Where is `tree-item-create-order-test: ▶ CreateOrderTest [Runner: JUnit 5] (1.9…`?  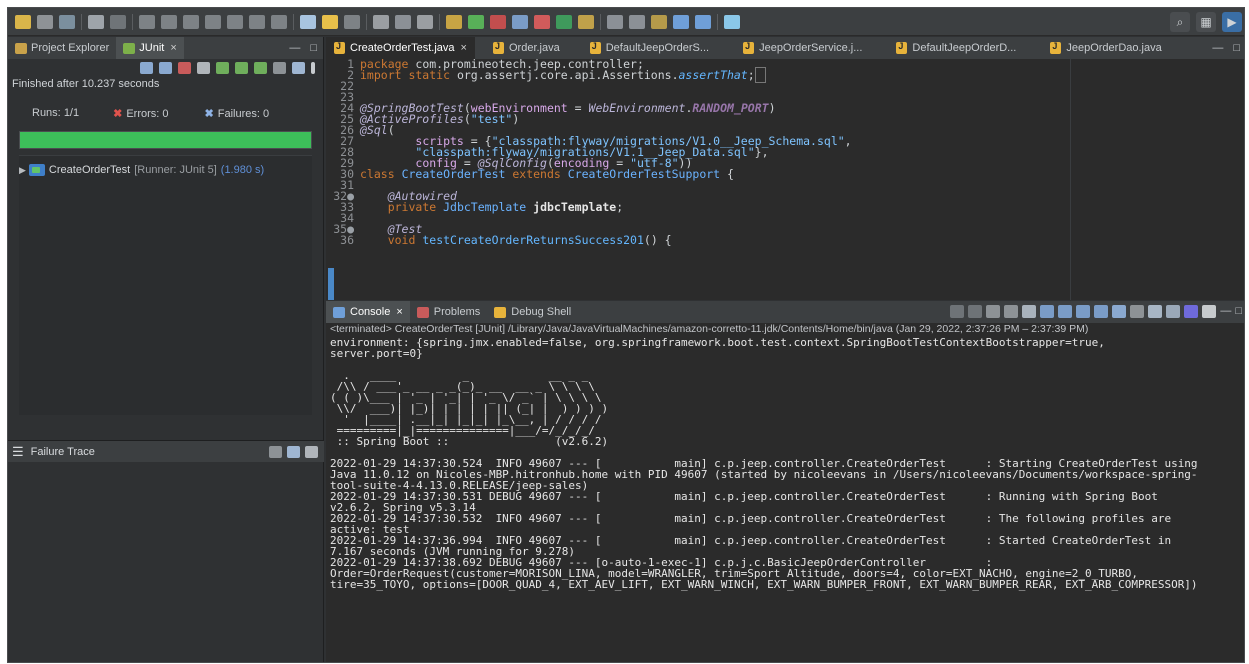
tree-item-create-order-test: ▶ CreateOrderTest [Runner: JUnit 5] (1.9… is located at coordinates (165, 170).